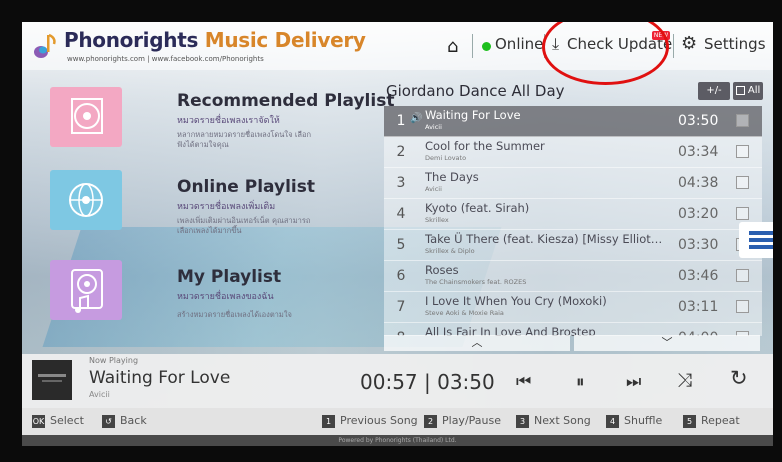 Image resolution: width=782 pixels, height=462 pixels. I want to click on next-icon: ⏭, so click(633, 382).